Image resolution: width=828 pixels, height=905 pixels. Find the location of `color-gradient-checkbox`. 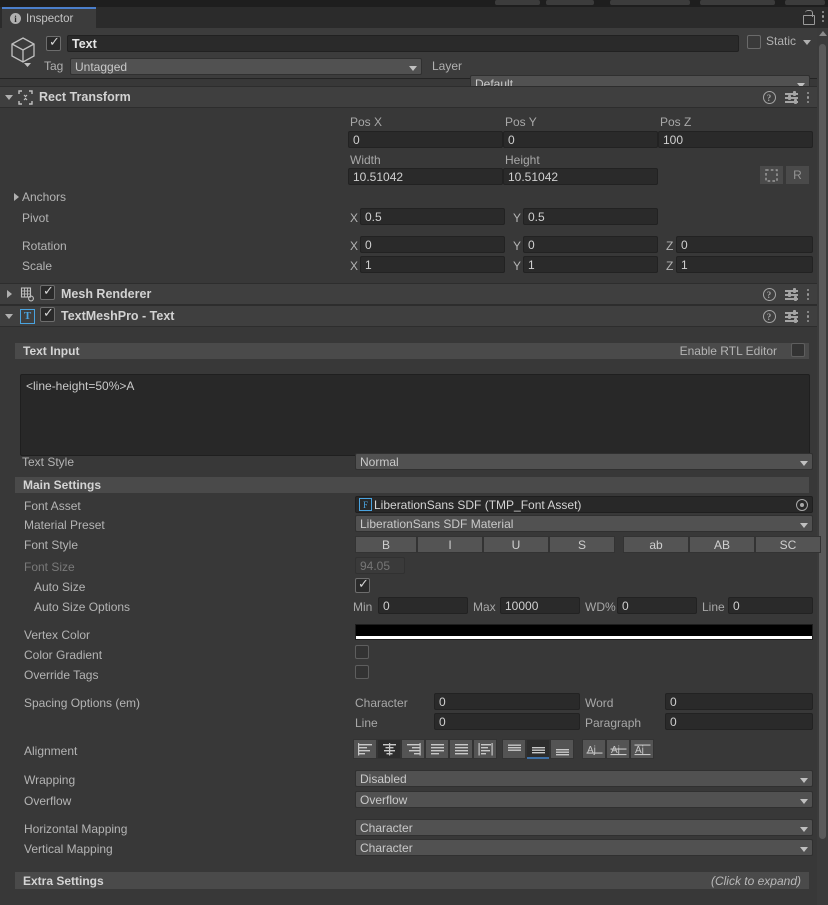

color-gradient-checkbox is located at coordinates (362, 652).